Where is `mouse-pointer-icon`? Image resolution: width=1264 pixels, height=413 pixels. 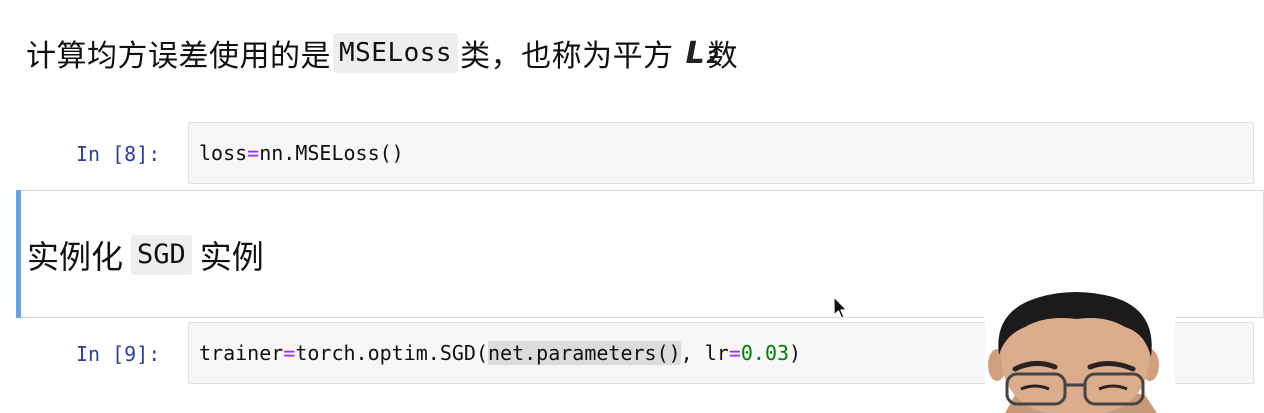 mouse-pointer-icon is located at coordinates (840, 307).